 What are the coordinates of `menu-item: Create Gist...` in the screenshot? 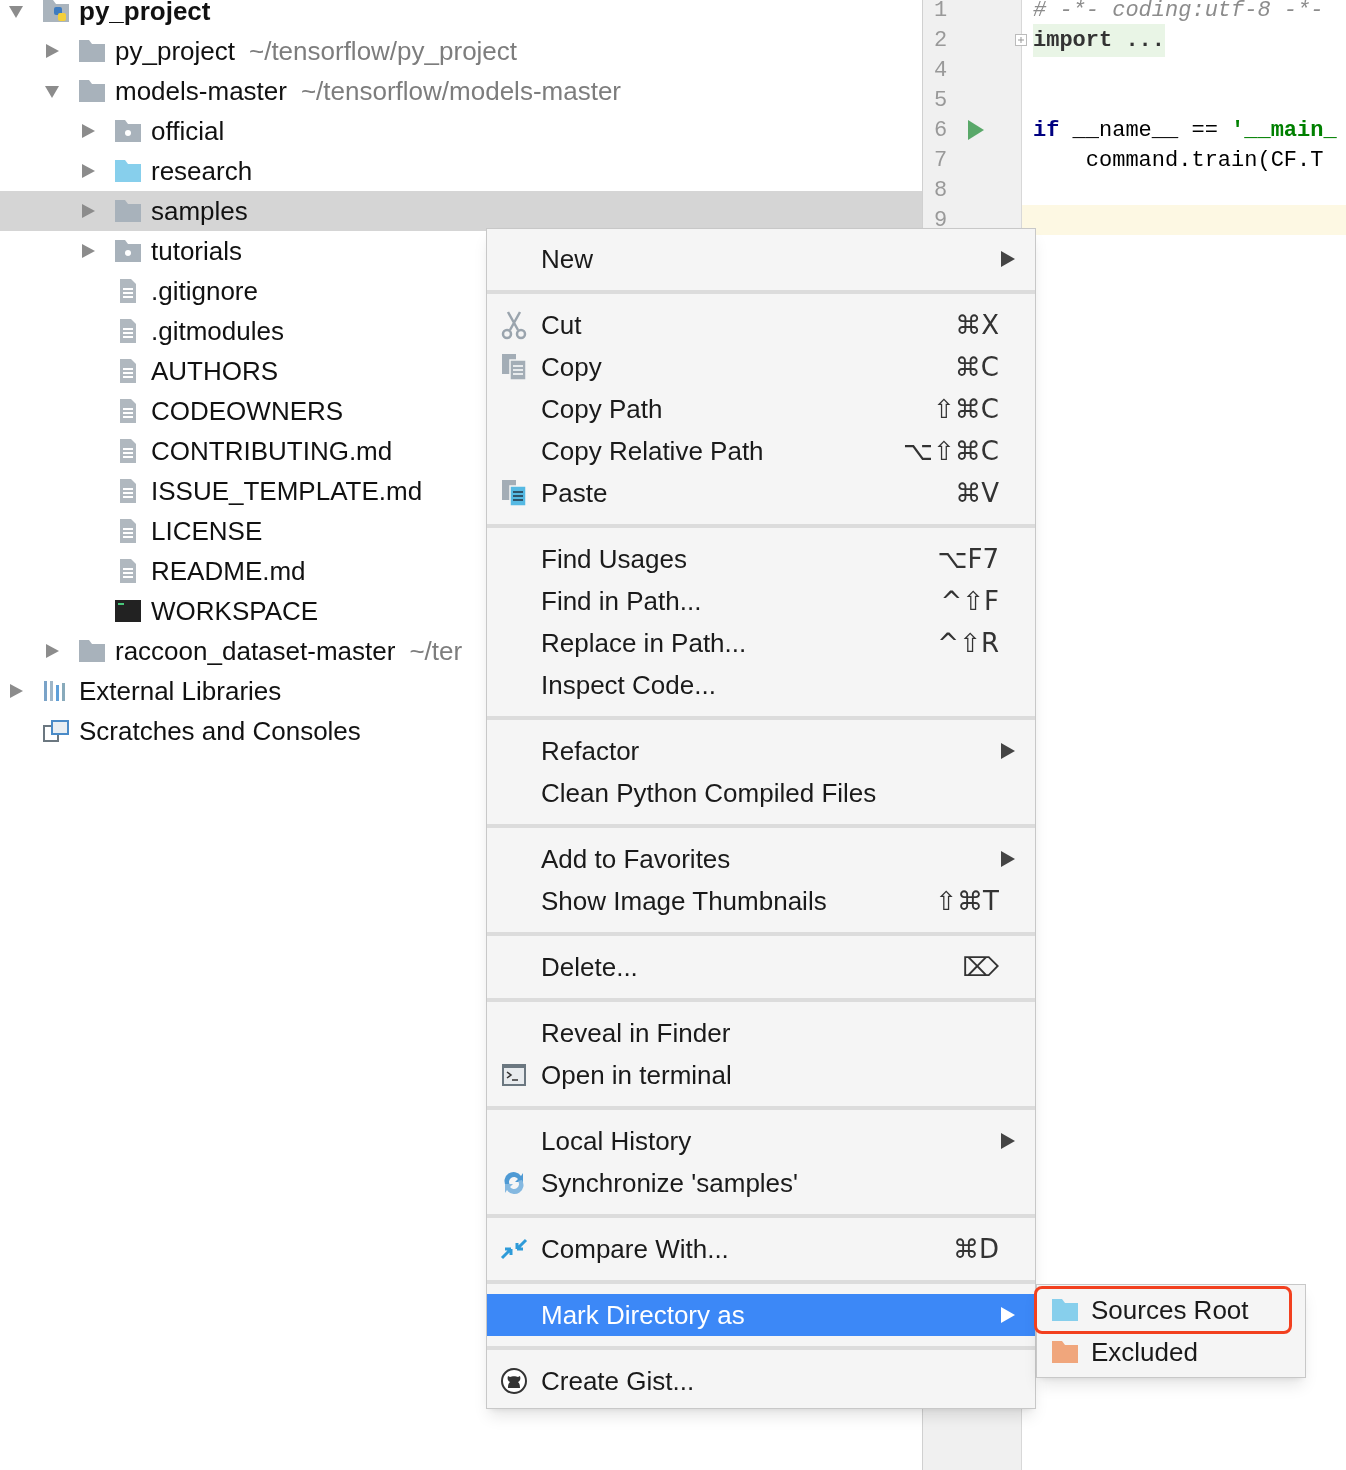 It's located at (761, 1381).